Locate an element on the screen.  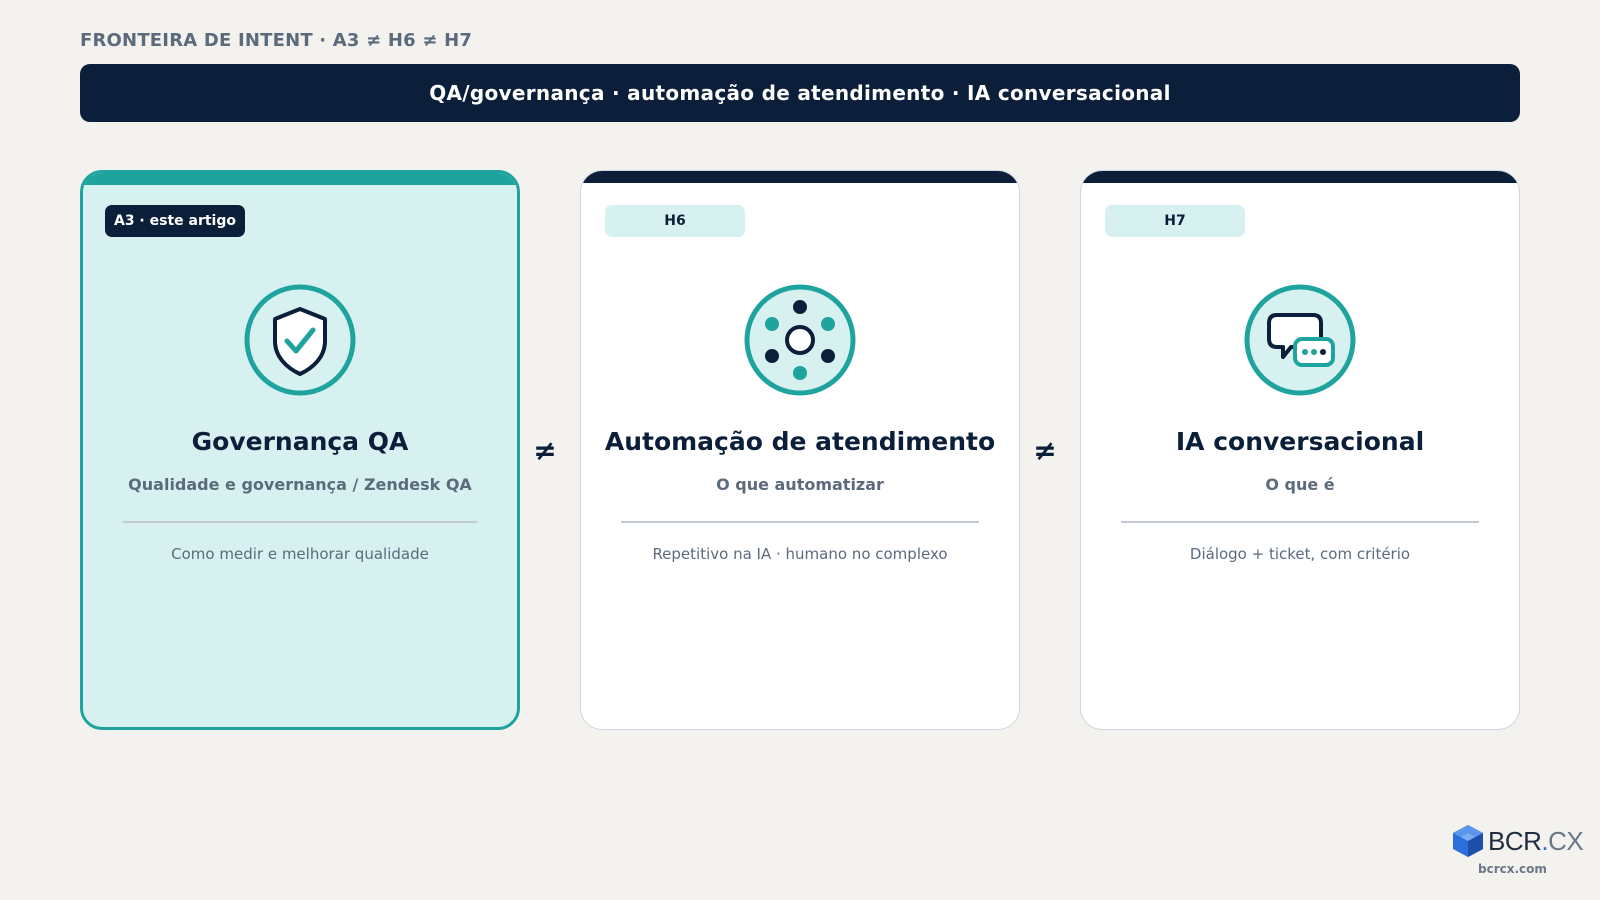
page-overline: FRONTEIRA DE INTENT · A3 ≠ H6 ≠ H7 is located at coordinates (276, 40).